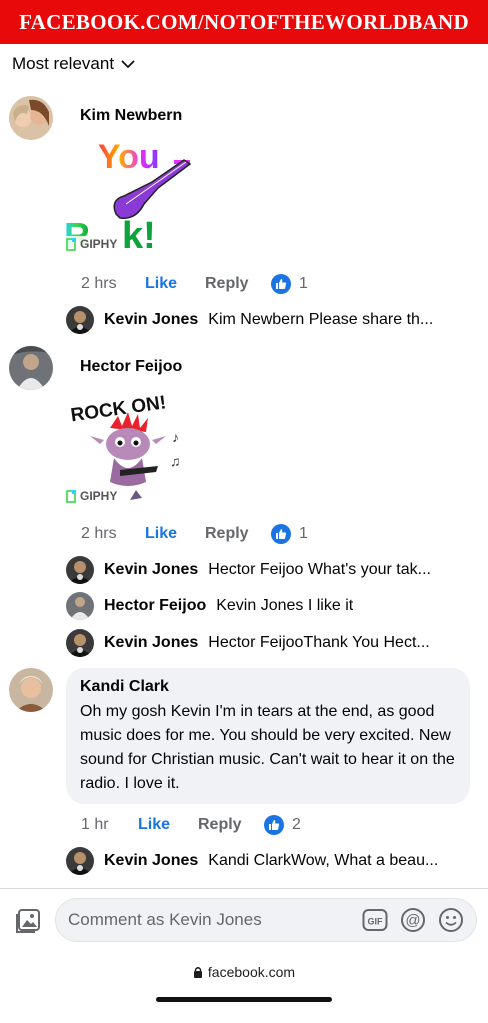  What do you see at coordinates (244, 22) in the screenshot?
I see `banner: FACEBOOK.COM/NOTOFTHEWORLDBAND` at bounding box center [244, 22].